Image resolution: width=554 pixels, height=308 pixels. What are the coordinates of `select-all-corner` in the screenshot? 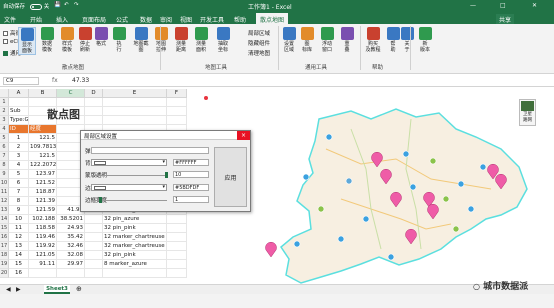 It's located at (4, 93).